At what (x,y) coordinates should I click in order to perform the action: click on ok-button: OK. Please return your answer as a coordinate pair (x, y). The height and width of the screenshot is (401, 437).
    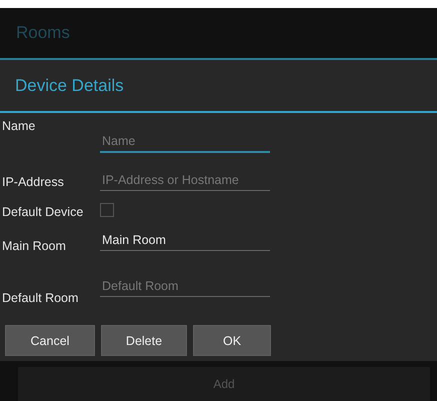
    Looking at the image, I should click on (232, 340).